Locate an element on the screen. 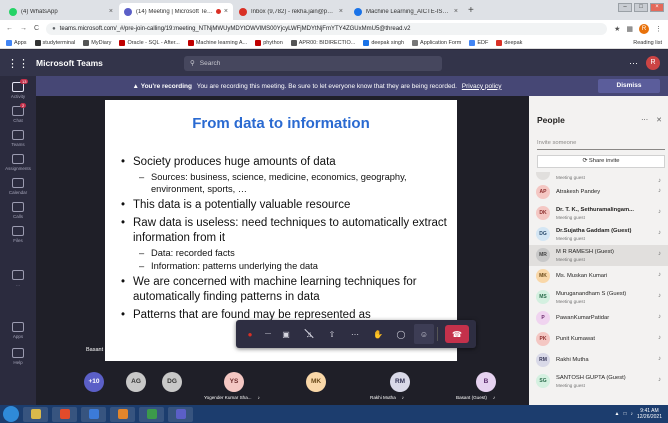 This screenshot has width=668, height=423. bookmark-item: EDF is located at coordinates (478, 42).